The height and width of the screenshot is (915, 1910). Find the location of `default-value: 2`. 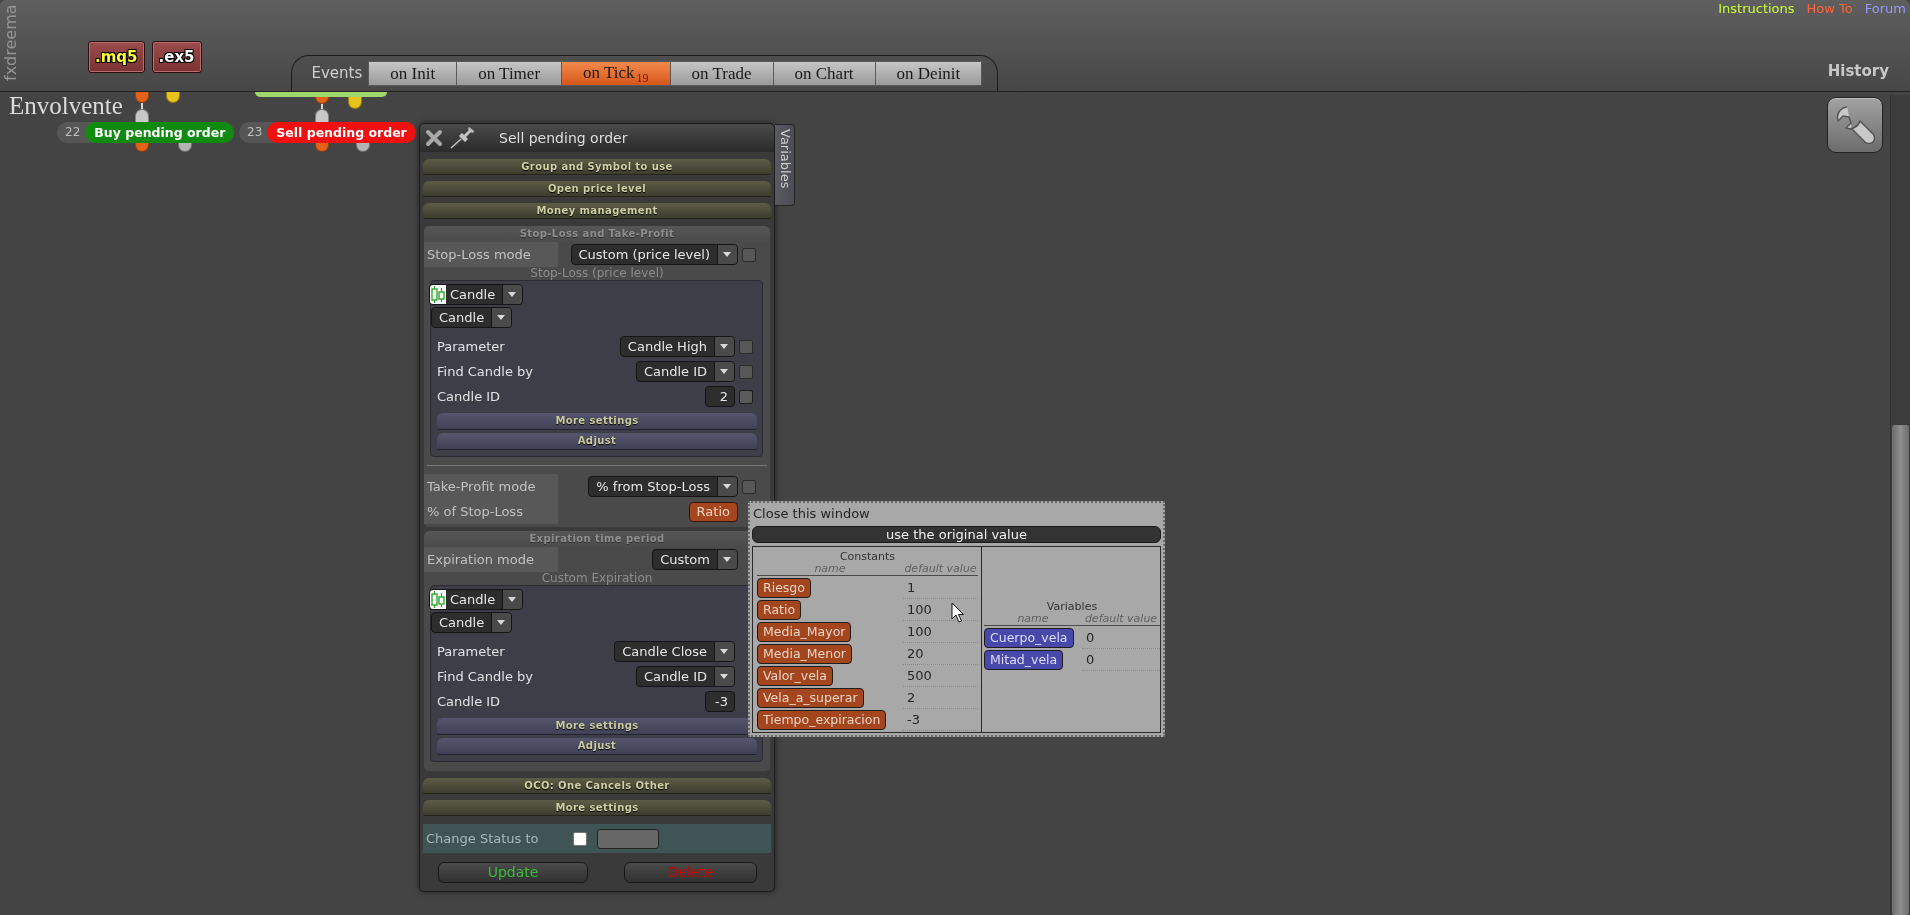

default-value: 2 is located at coordinates (940, 698).